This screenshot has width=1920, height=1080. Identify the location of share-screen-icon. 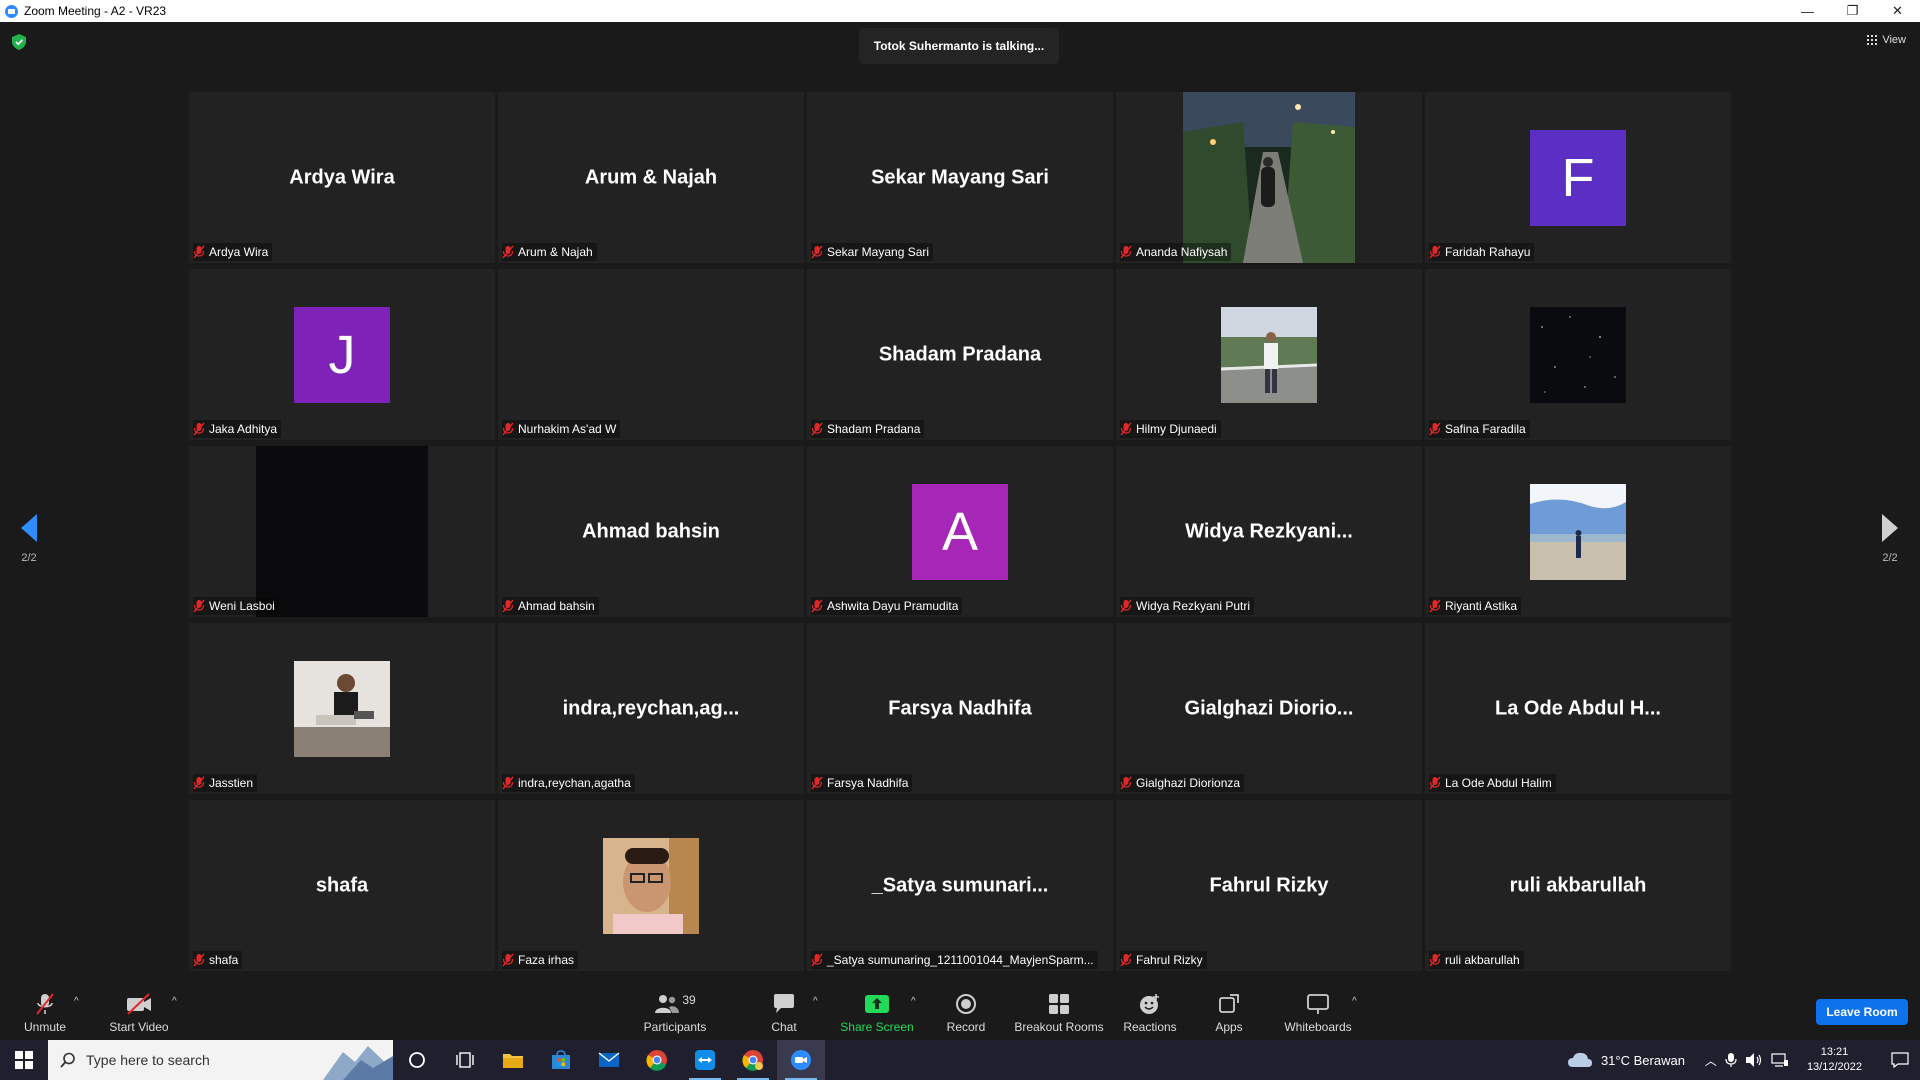
(877, 1004).